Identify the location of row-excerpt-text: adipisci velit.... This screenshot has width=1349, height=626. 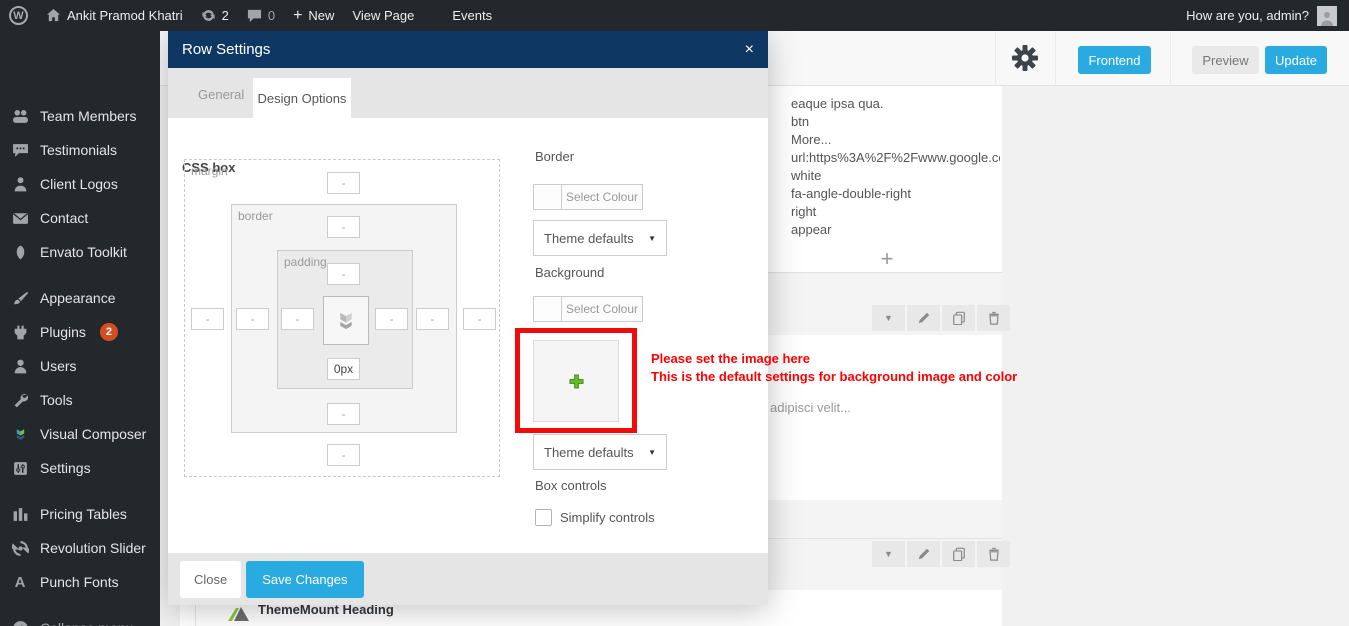
(810, 407).